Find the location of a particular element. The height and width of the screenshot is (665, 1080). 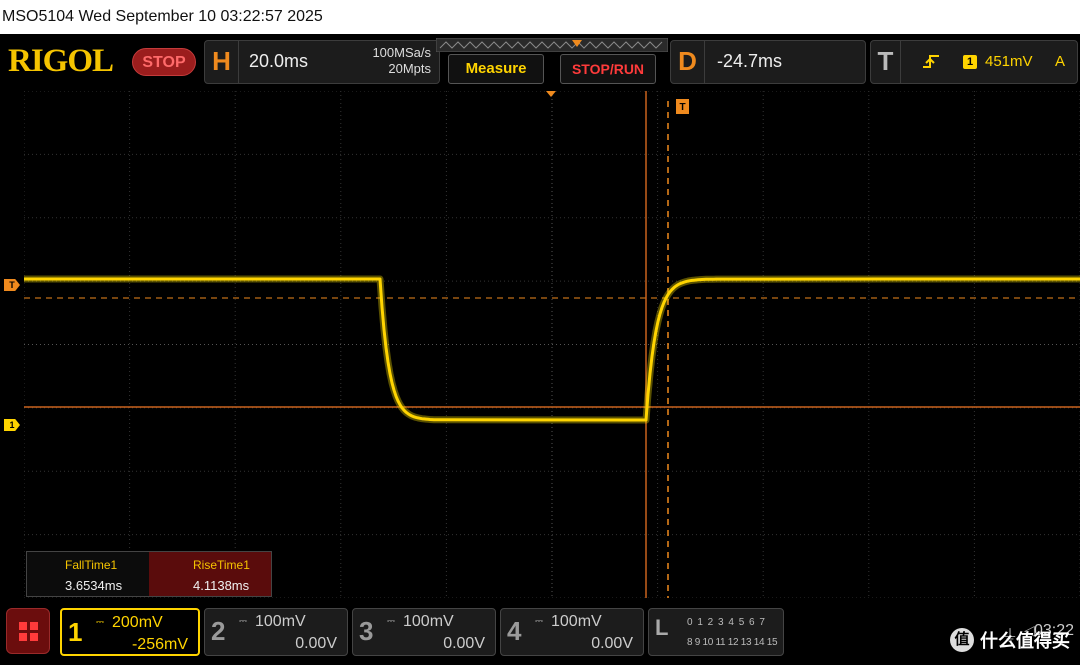

horizontal-letter: H is located at coordinates (222, 62).